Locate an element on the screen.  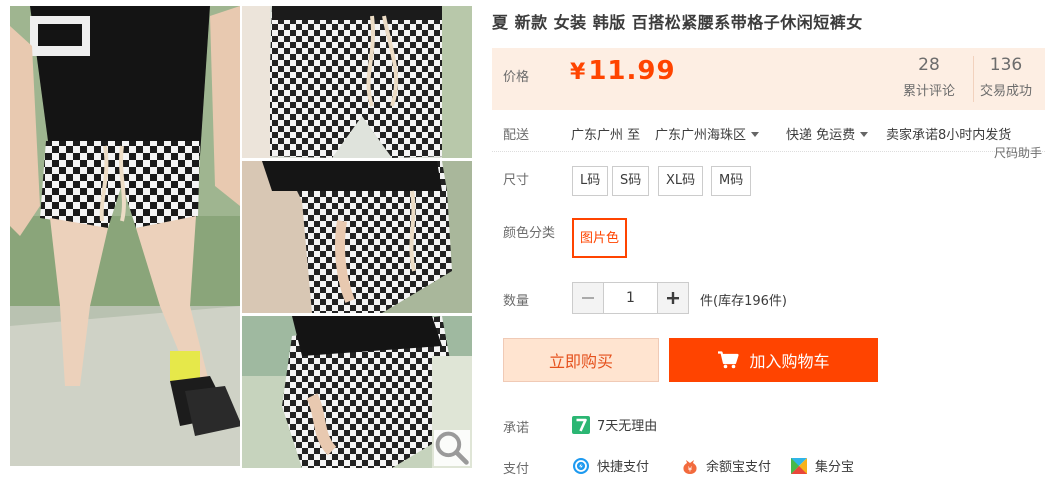
comments-stat: 28 累计评论 is located at coordinates (929, 77).